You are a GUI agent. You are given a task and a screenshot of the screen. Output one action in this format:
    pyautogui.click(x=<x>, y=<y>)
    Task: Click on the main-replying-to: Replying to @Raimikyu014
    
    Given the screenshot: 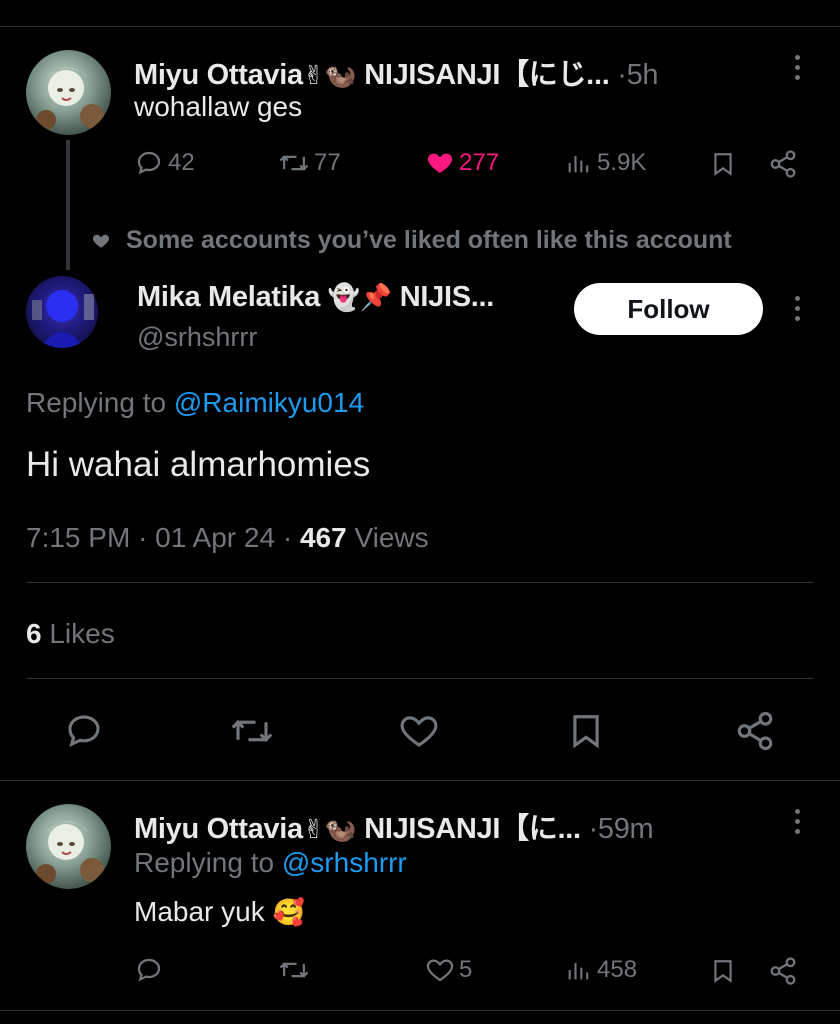 What is the action you would take?
    pyautogui.click(x=195, y=403)
    